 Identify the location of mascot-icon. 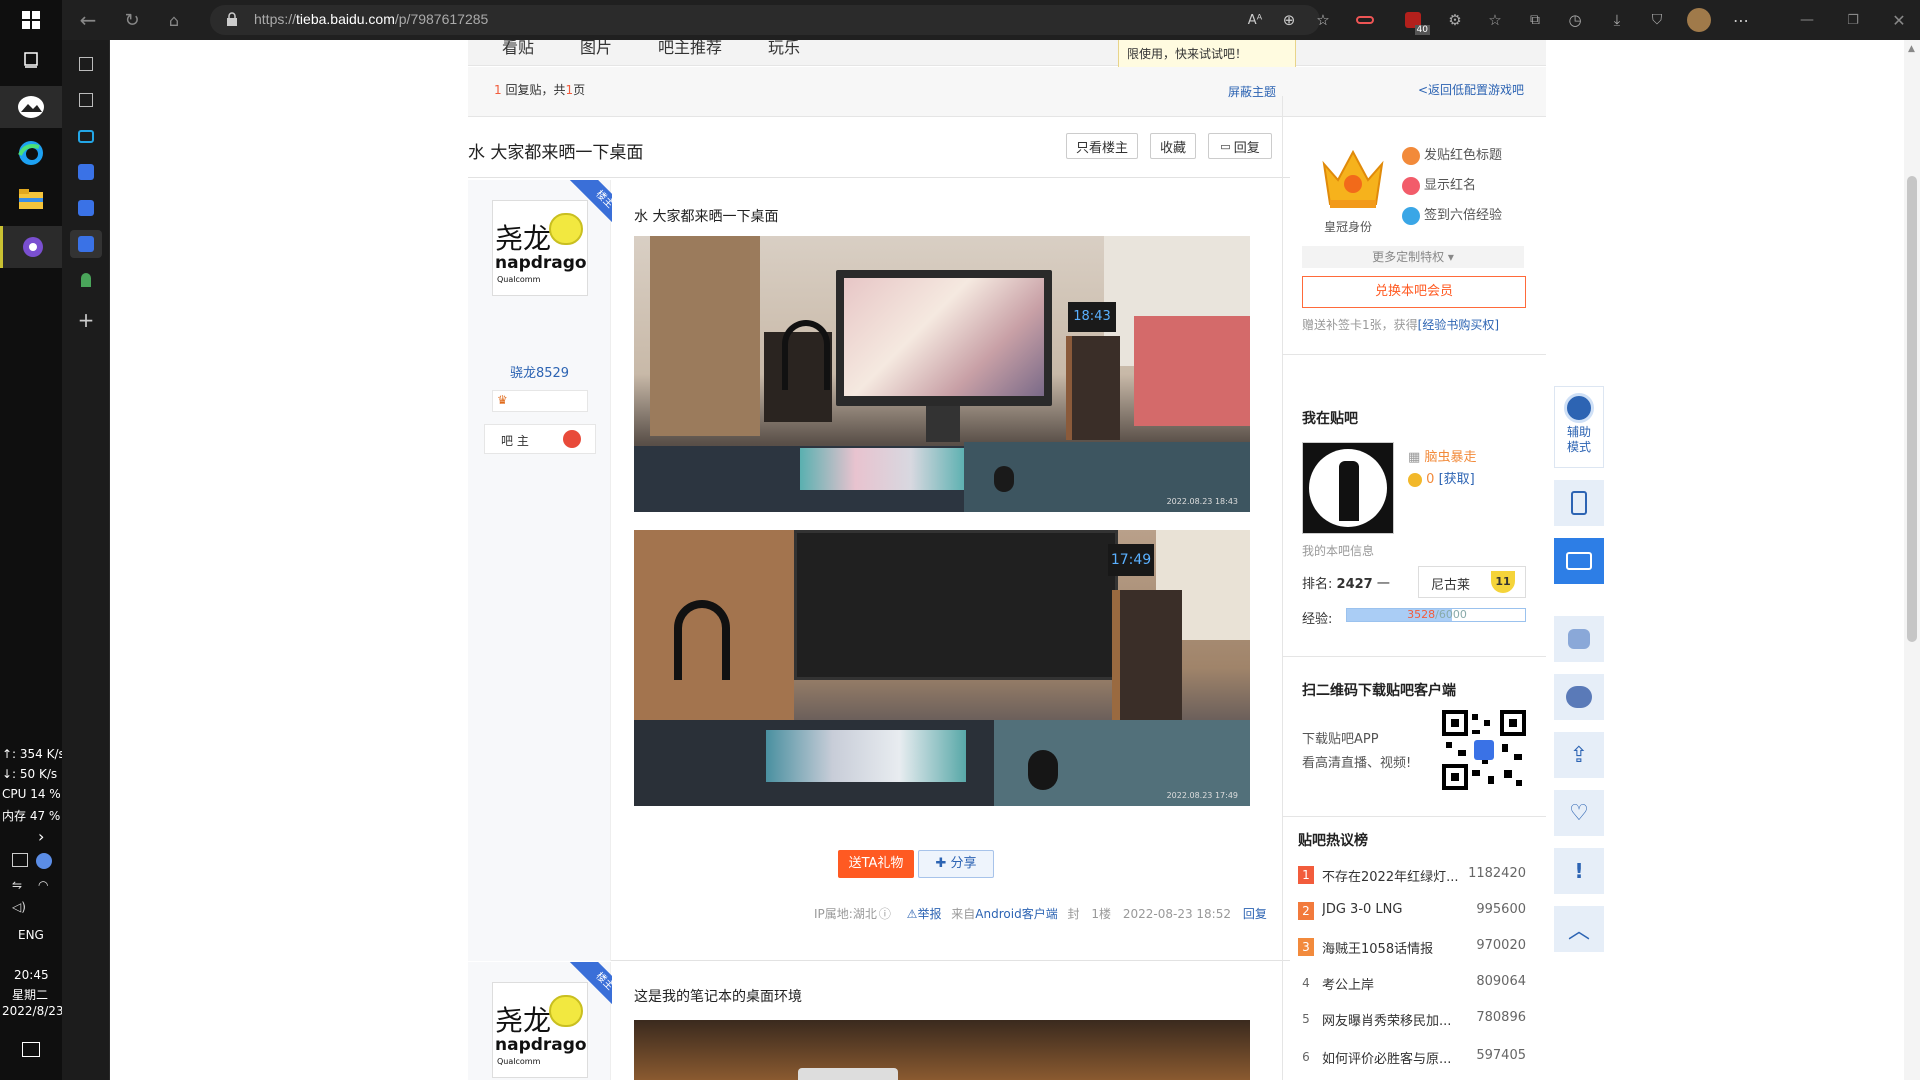
(1579, 639).